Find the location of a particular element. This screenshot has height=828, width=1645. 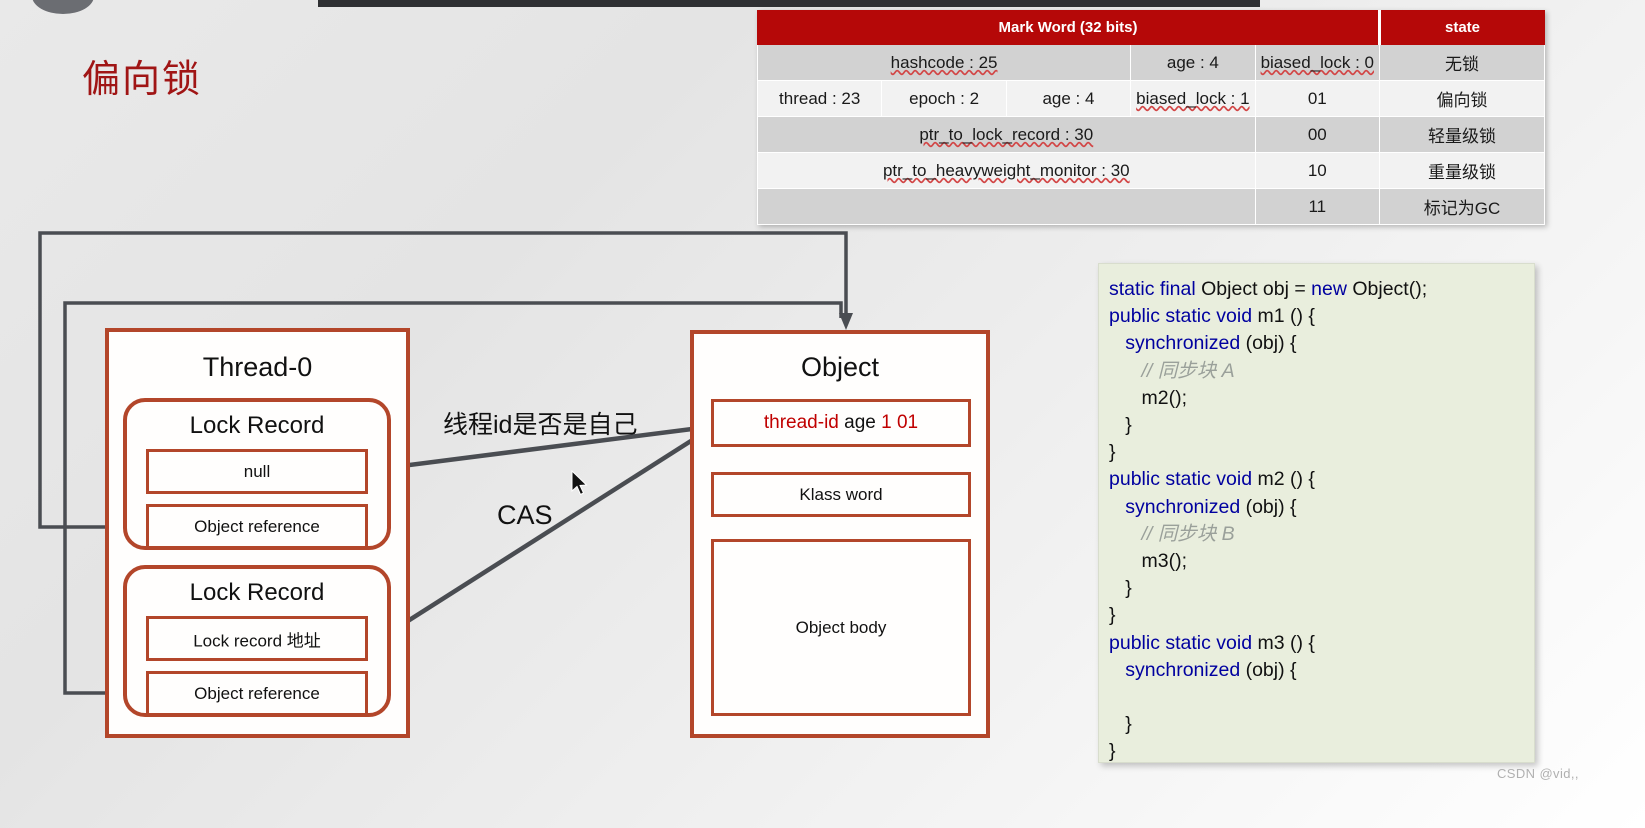

code-token: // 同步块 B is located at coordinates (1188, 533).